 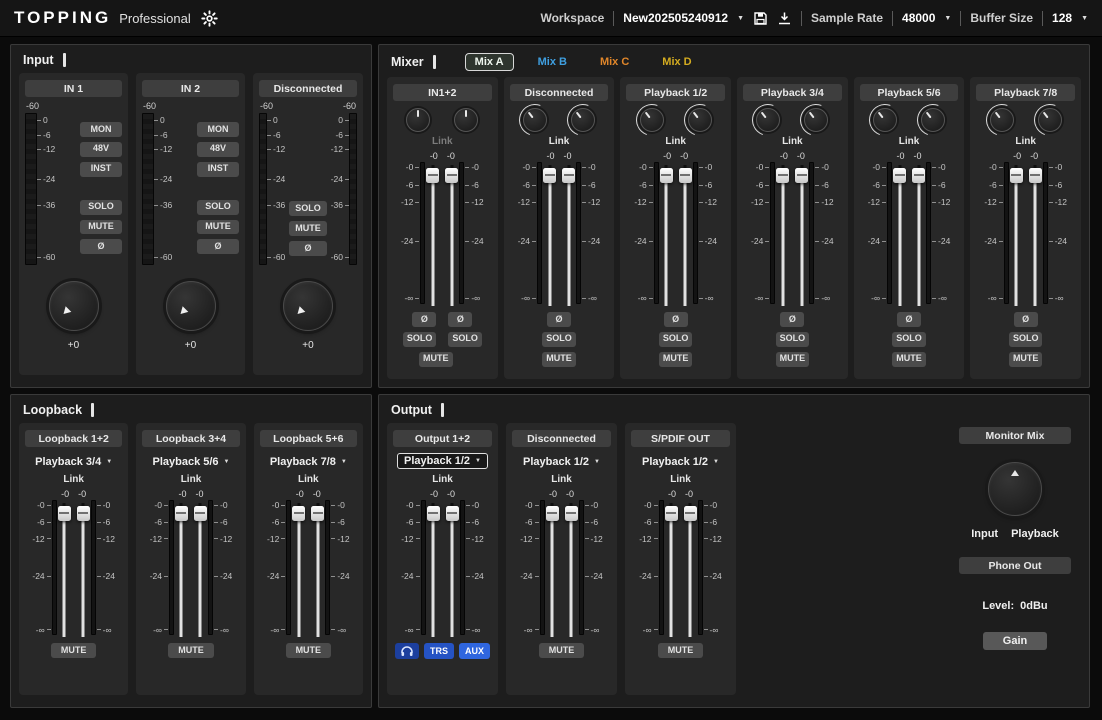 I want to click on trs-button: TRS, so click(x=438, y=651).